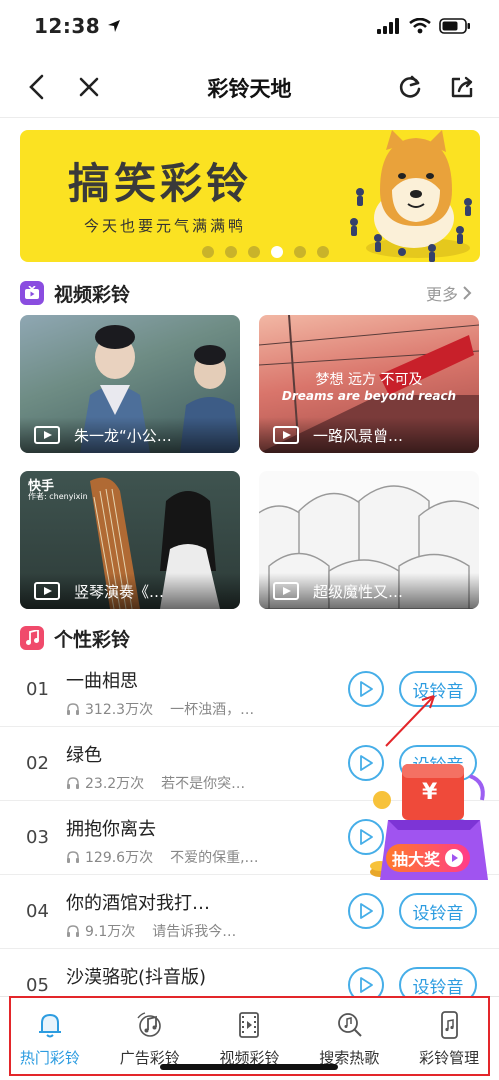 This screenshot has width=499, height=1080. I want to click on banner-subtitle: 今天也要元气满满鸭, so click(165, 226).